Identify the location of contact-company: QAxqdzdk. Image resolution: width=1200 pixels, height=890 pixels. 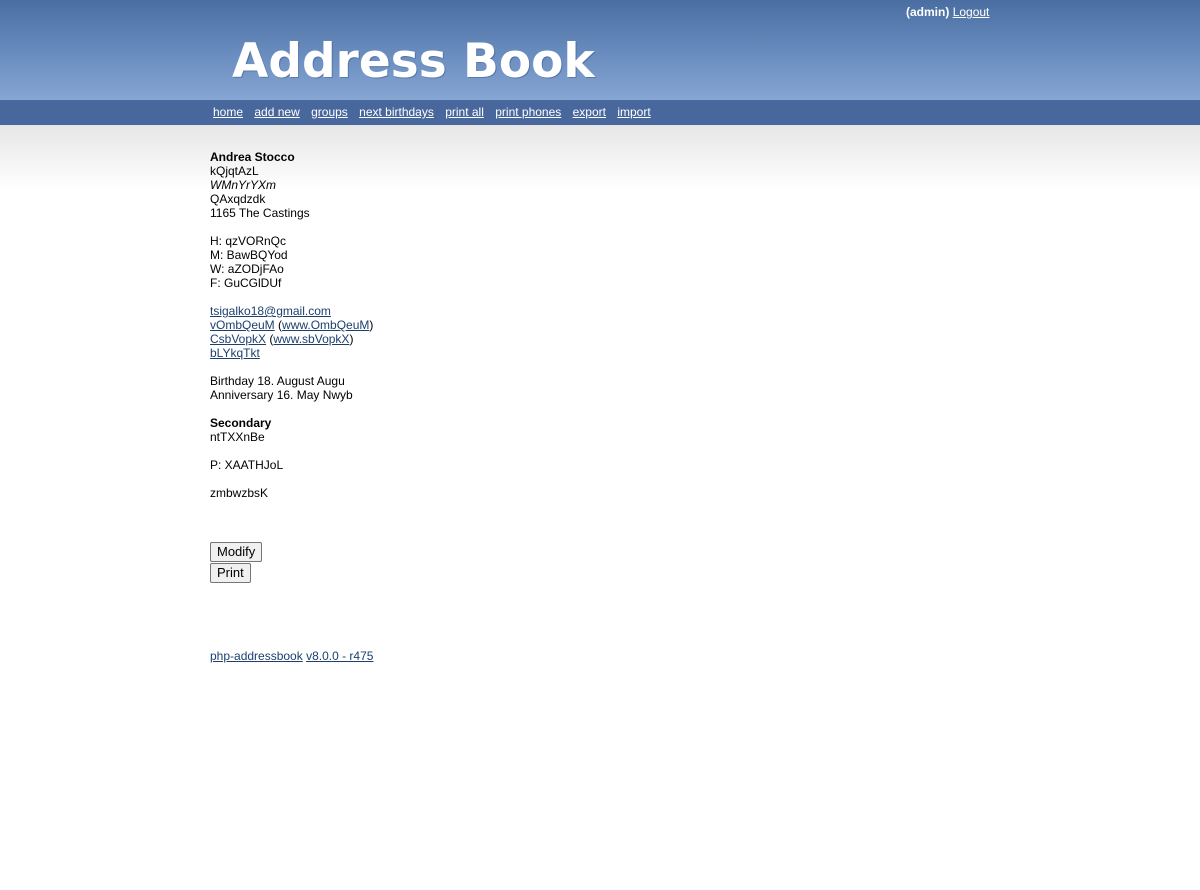
(238, 199).